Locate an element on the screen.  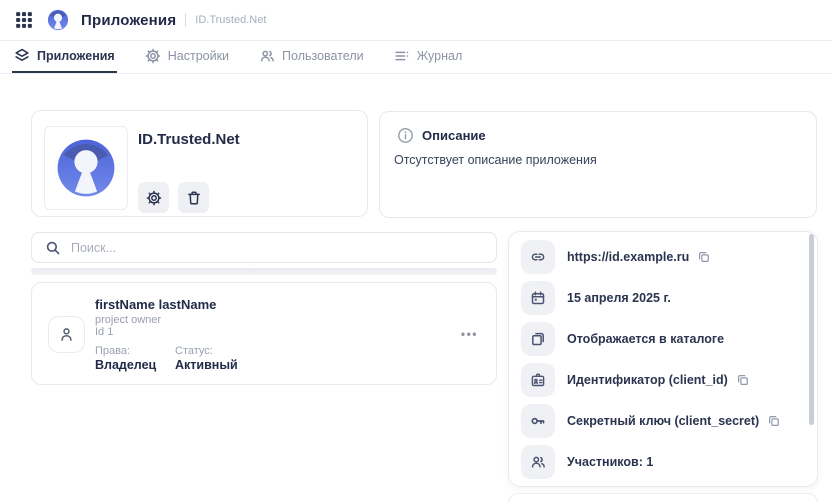
tab-bar: Приложения Настройки Пользователи Журнал is located at coordinates (416, 57).